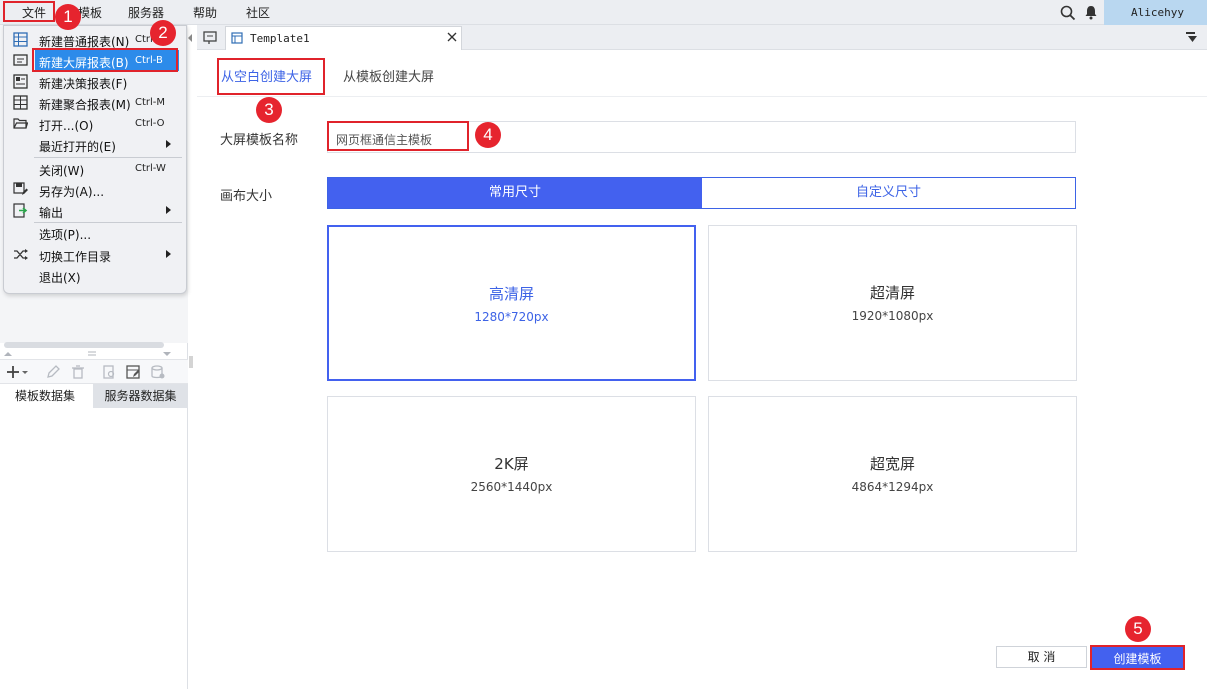 The width and height of the screenshot is (1207, 689). Describe the element at coordinates (398, 136) in the screenshot. I see `name-input-highlight` at that location.